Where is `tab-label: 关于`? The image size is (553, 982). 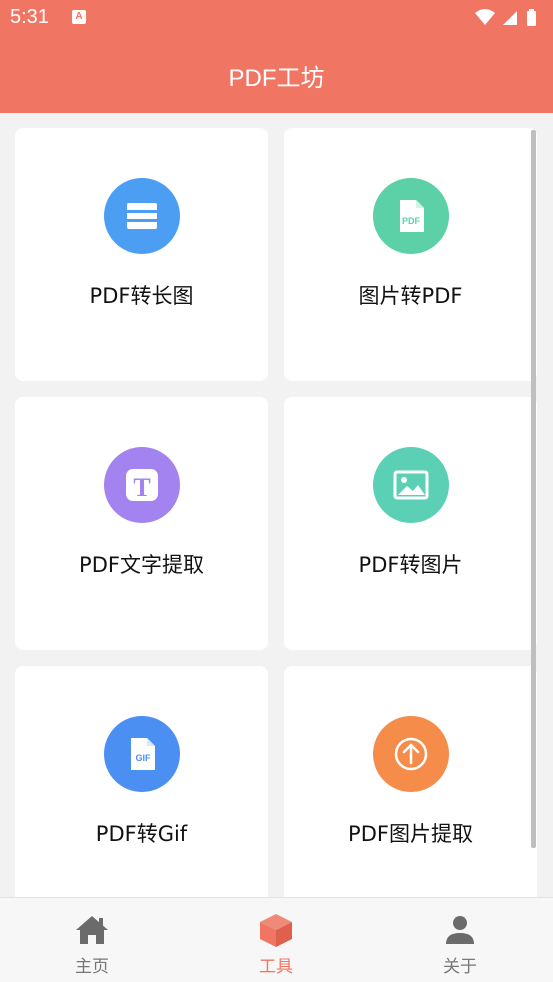
tab-label: 关于 is located at coordinates (460, 967).